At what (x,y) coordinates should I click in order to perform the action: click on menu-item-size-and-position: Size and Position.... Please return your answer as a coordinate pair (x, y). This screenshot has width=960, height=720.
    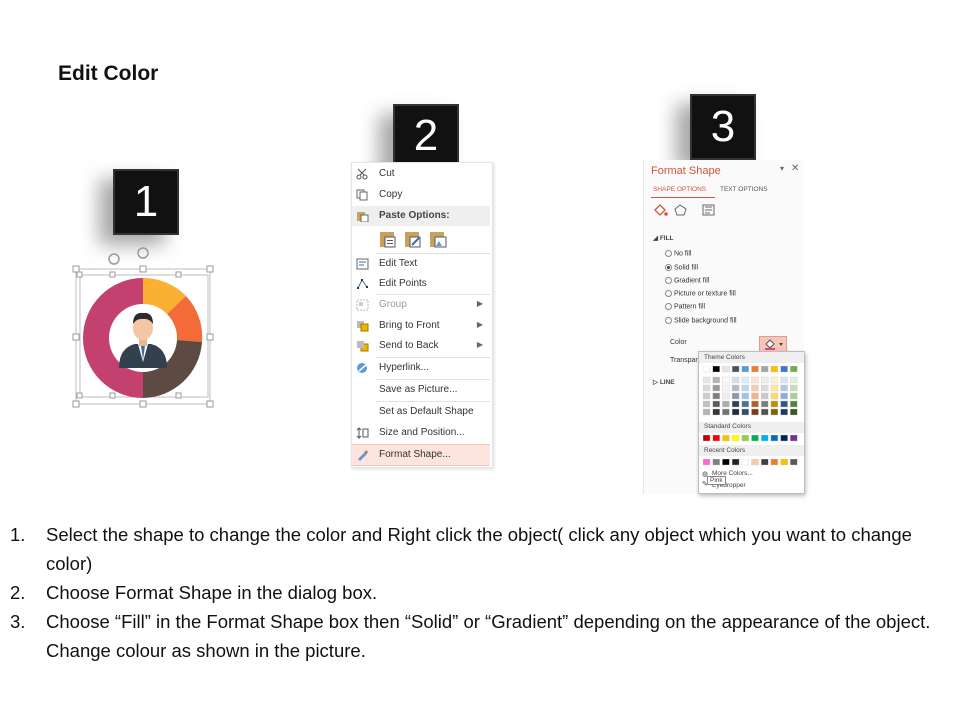
    Looking at the image, I should click on (421, 433).